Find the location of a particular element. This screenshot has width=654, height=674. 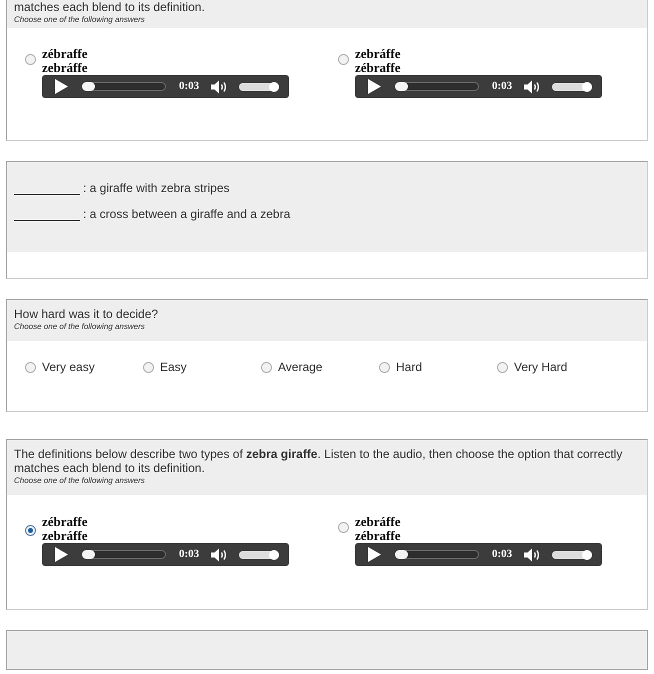

option-label: Hard is located at coordinates (409, 367).